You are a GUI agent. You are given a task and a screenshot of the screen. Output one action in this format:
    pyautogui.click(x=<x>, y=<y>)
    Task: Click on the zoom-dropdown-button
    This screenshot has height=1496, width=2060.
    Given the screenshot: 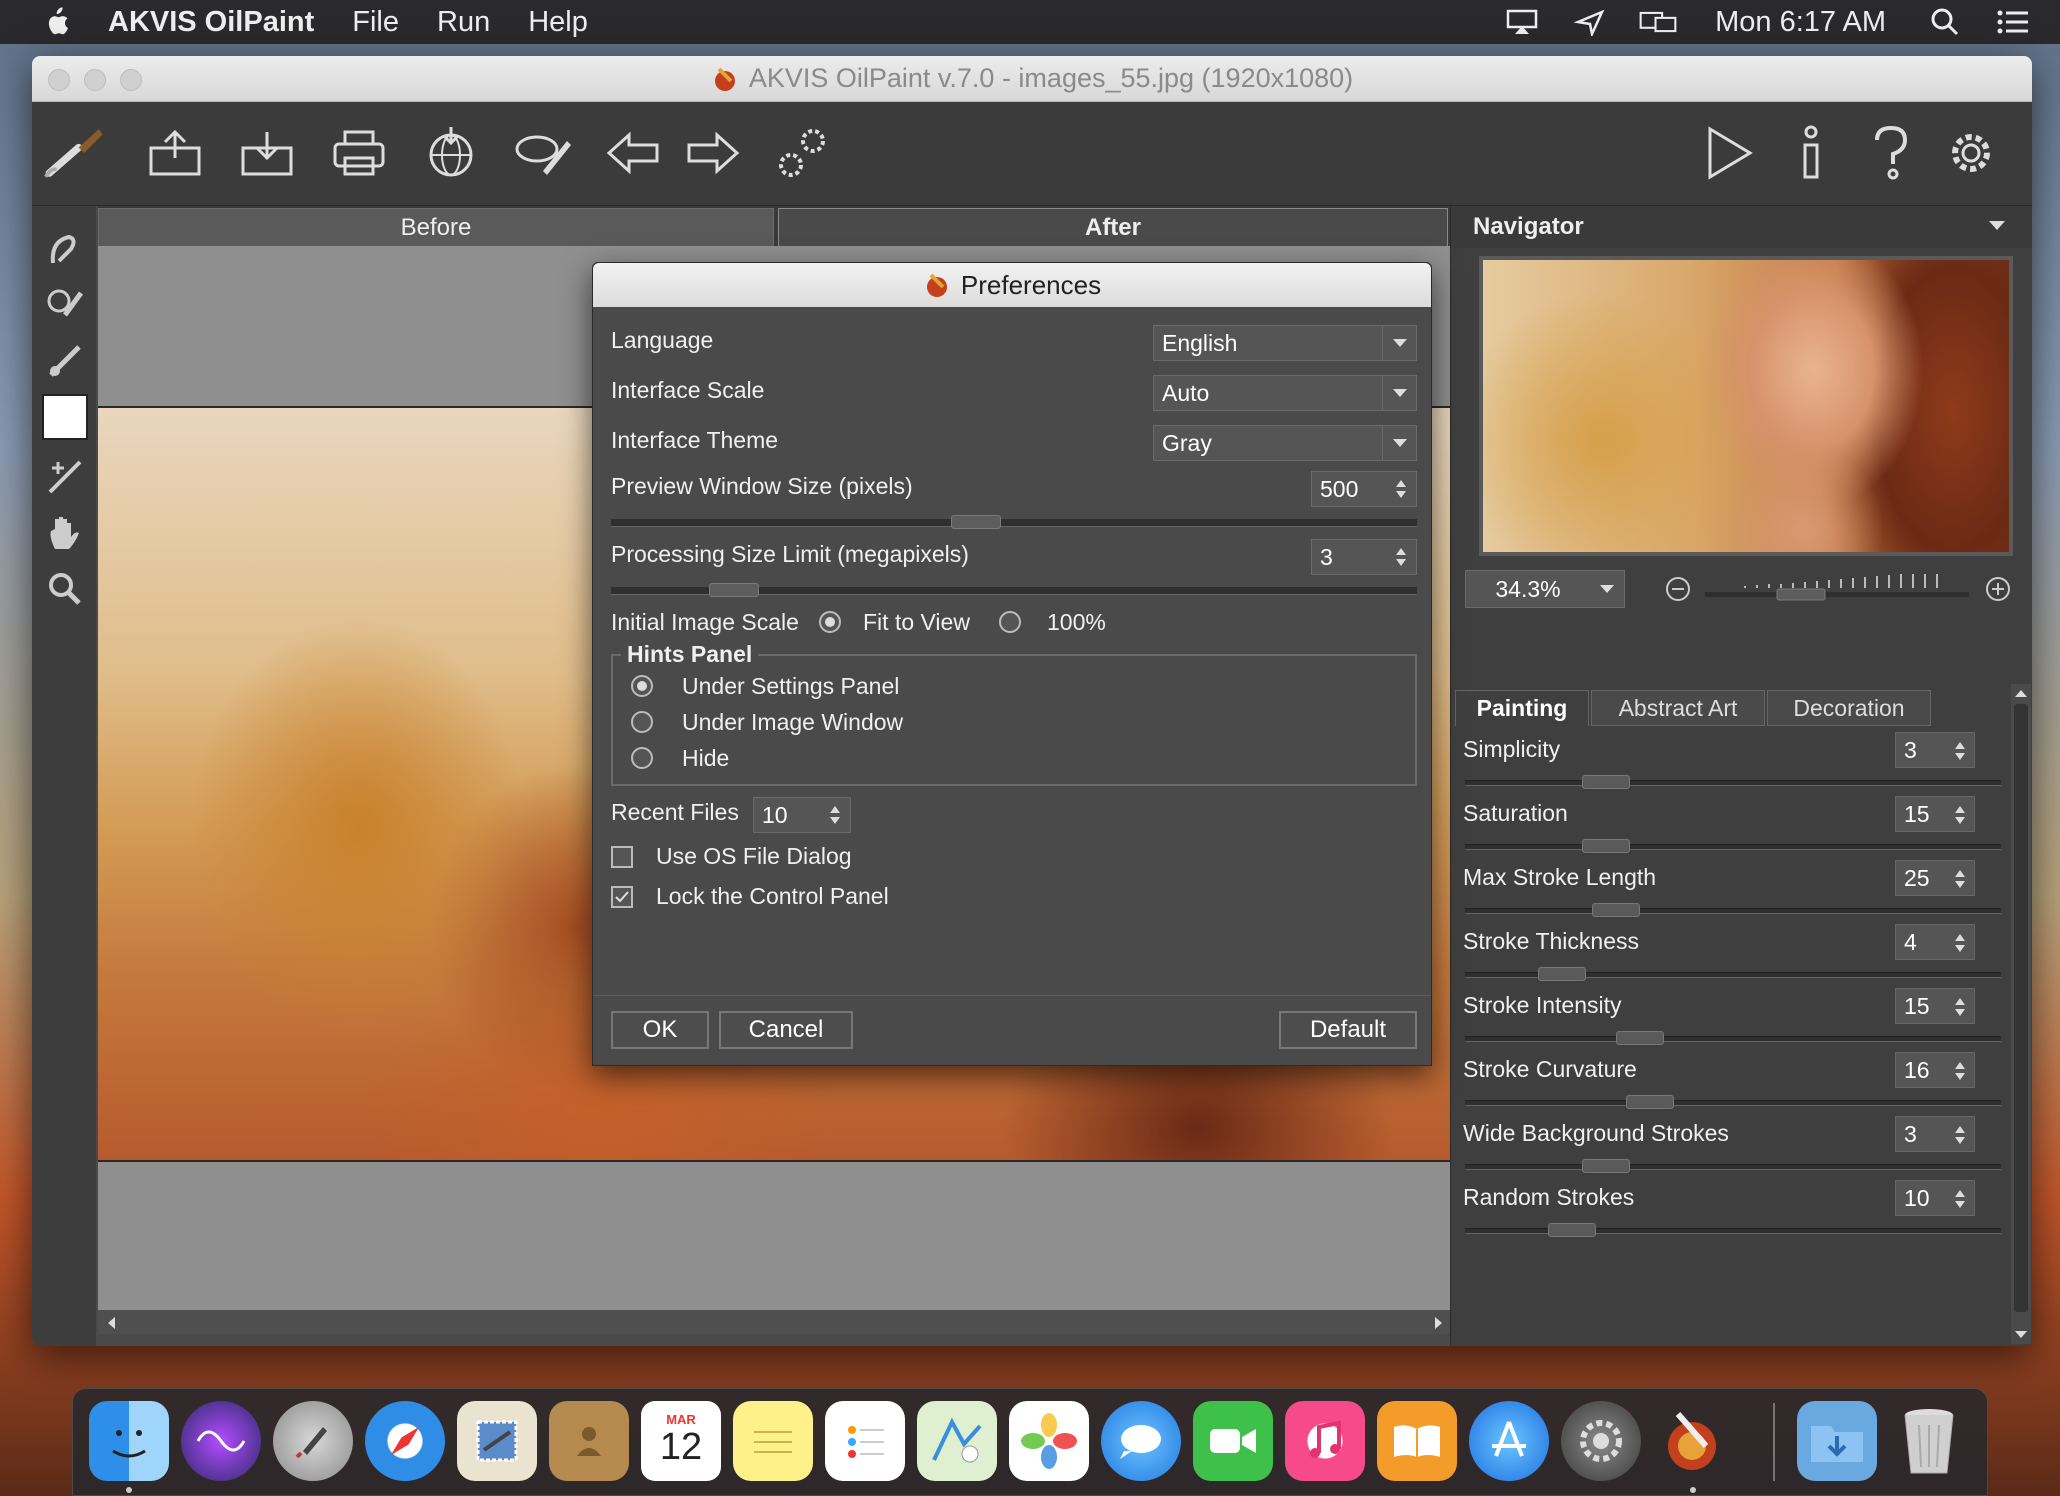 What is the action you would take?
    pyautogui.click(x=1607, y=589)
    